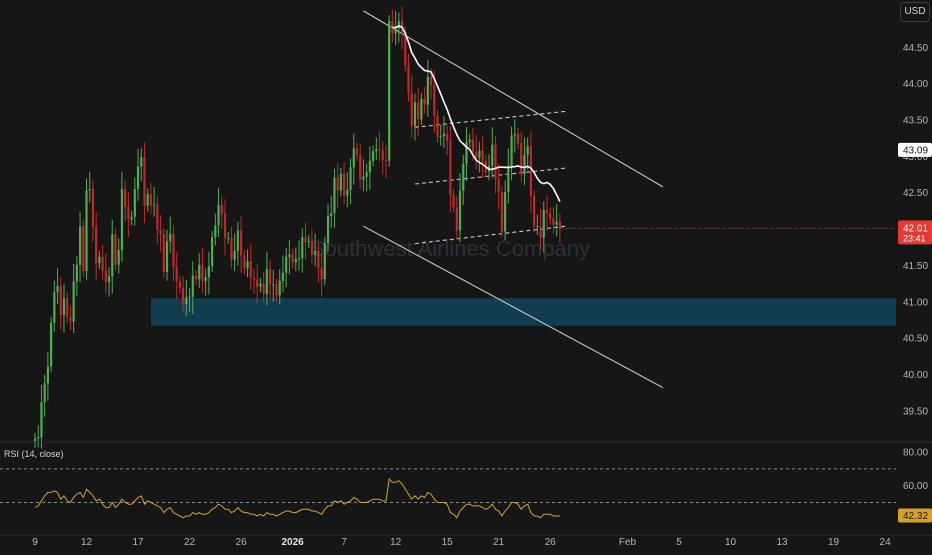 This screenshot has height=555, width=932. I want to click on countdown-label: 23:41, so click(914, 238).